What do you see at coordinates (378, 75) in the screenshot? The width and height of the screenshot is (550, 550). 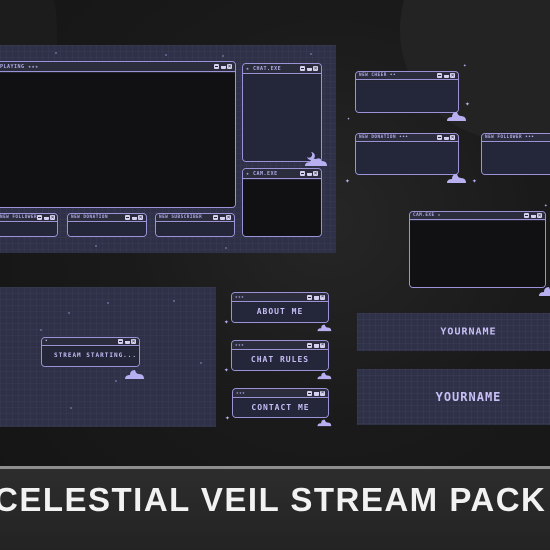 I see `cheer-alert-title: NEW CHEER ••` at bounding box center [378, 75].